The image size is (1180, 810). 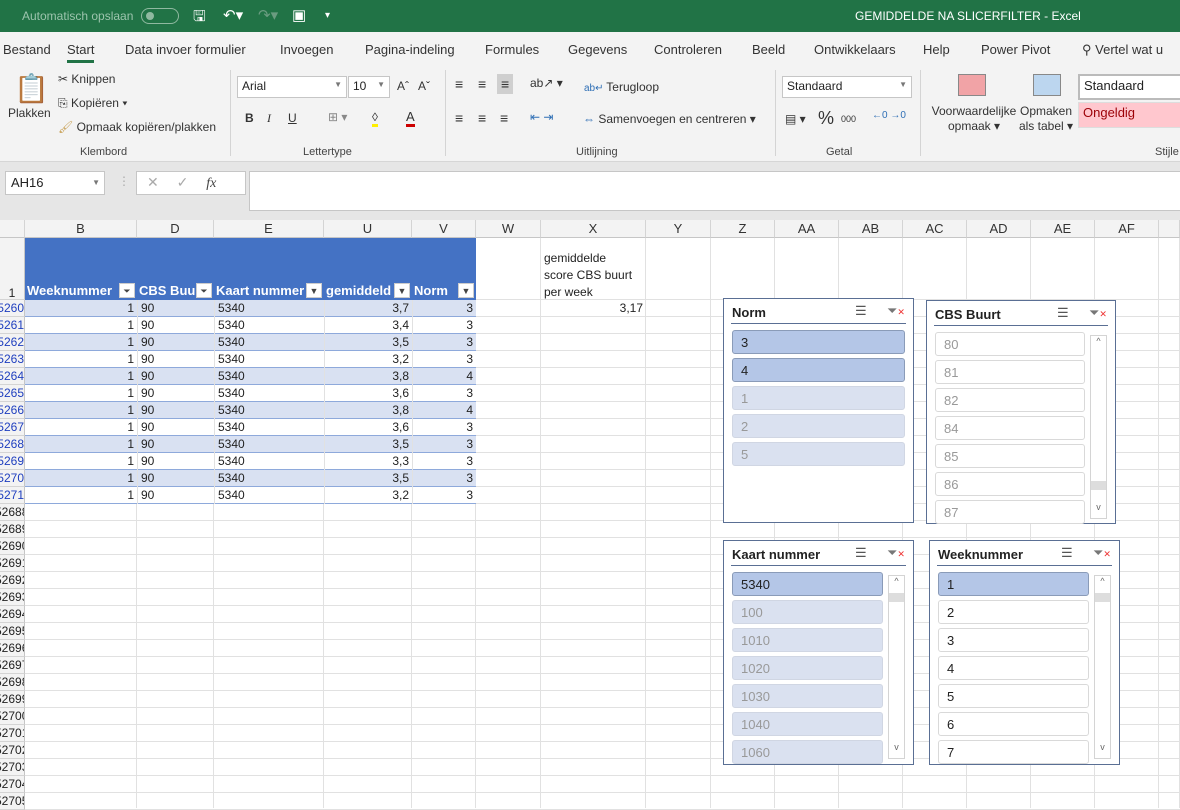 What do you see at coordinates (369, 87) in the screenshot?
I see `font-size-select: 10 ▼` at bounding box center [369, 87].